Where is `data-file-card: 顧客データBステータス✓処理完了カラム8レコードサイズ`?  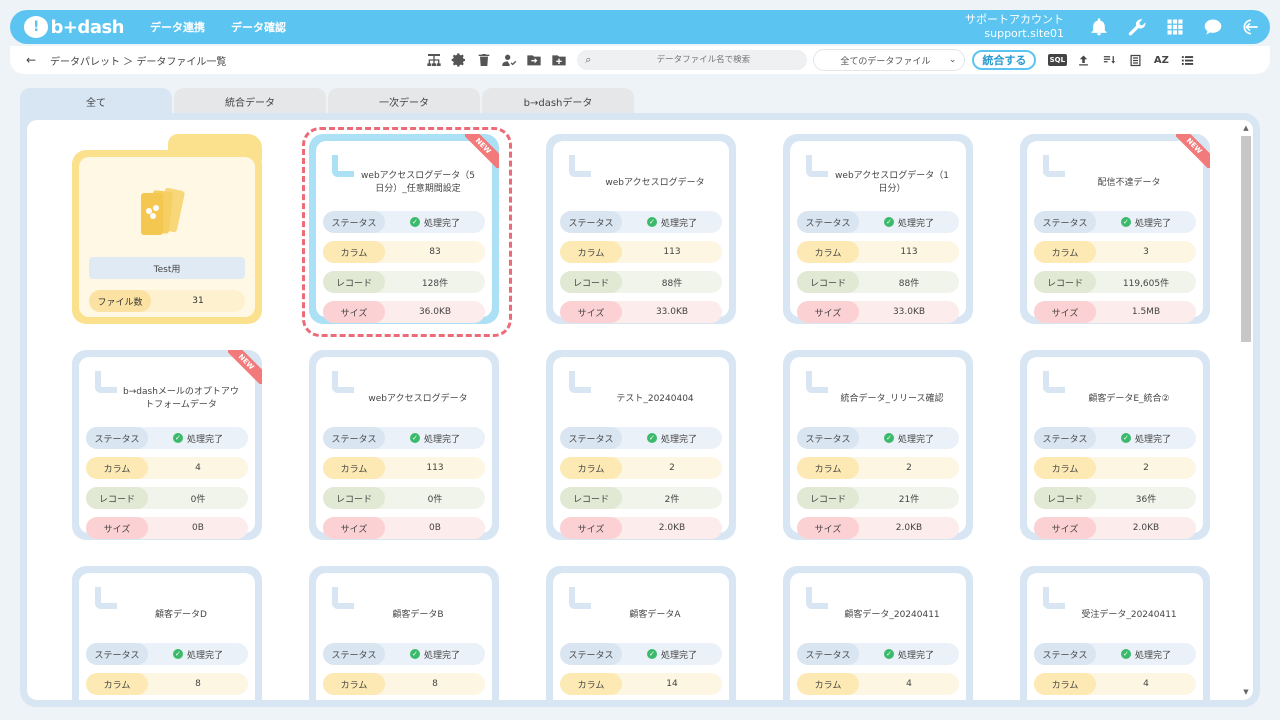
data-file-card: 顧客データBステータス✓処理完了カラム8レコードサイズ is located at coordinates (404, 633).